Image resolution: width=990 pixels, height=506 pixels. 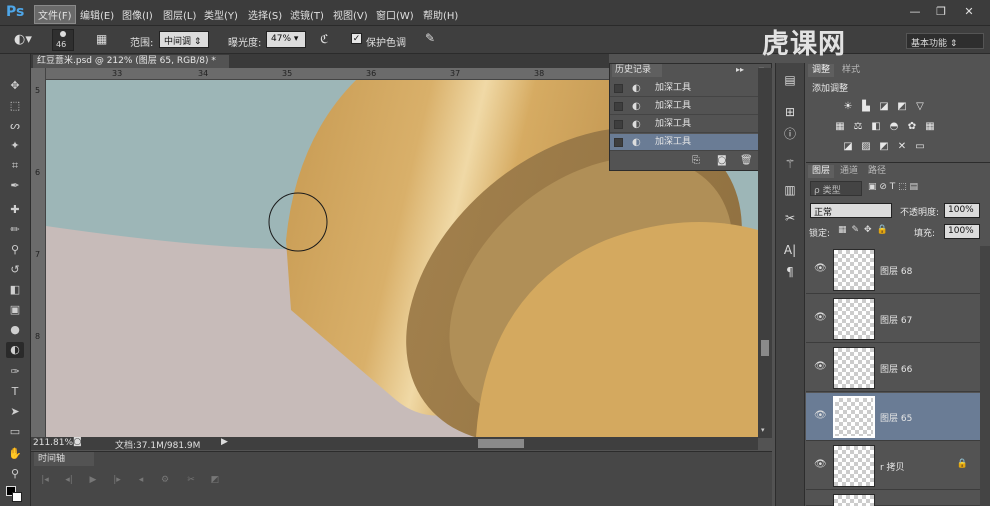 I want to click on magic-wand-tool-icon: ✦, so click(x=15, y=146).